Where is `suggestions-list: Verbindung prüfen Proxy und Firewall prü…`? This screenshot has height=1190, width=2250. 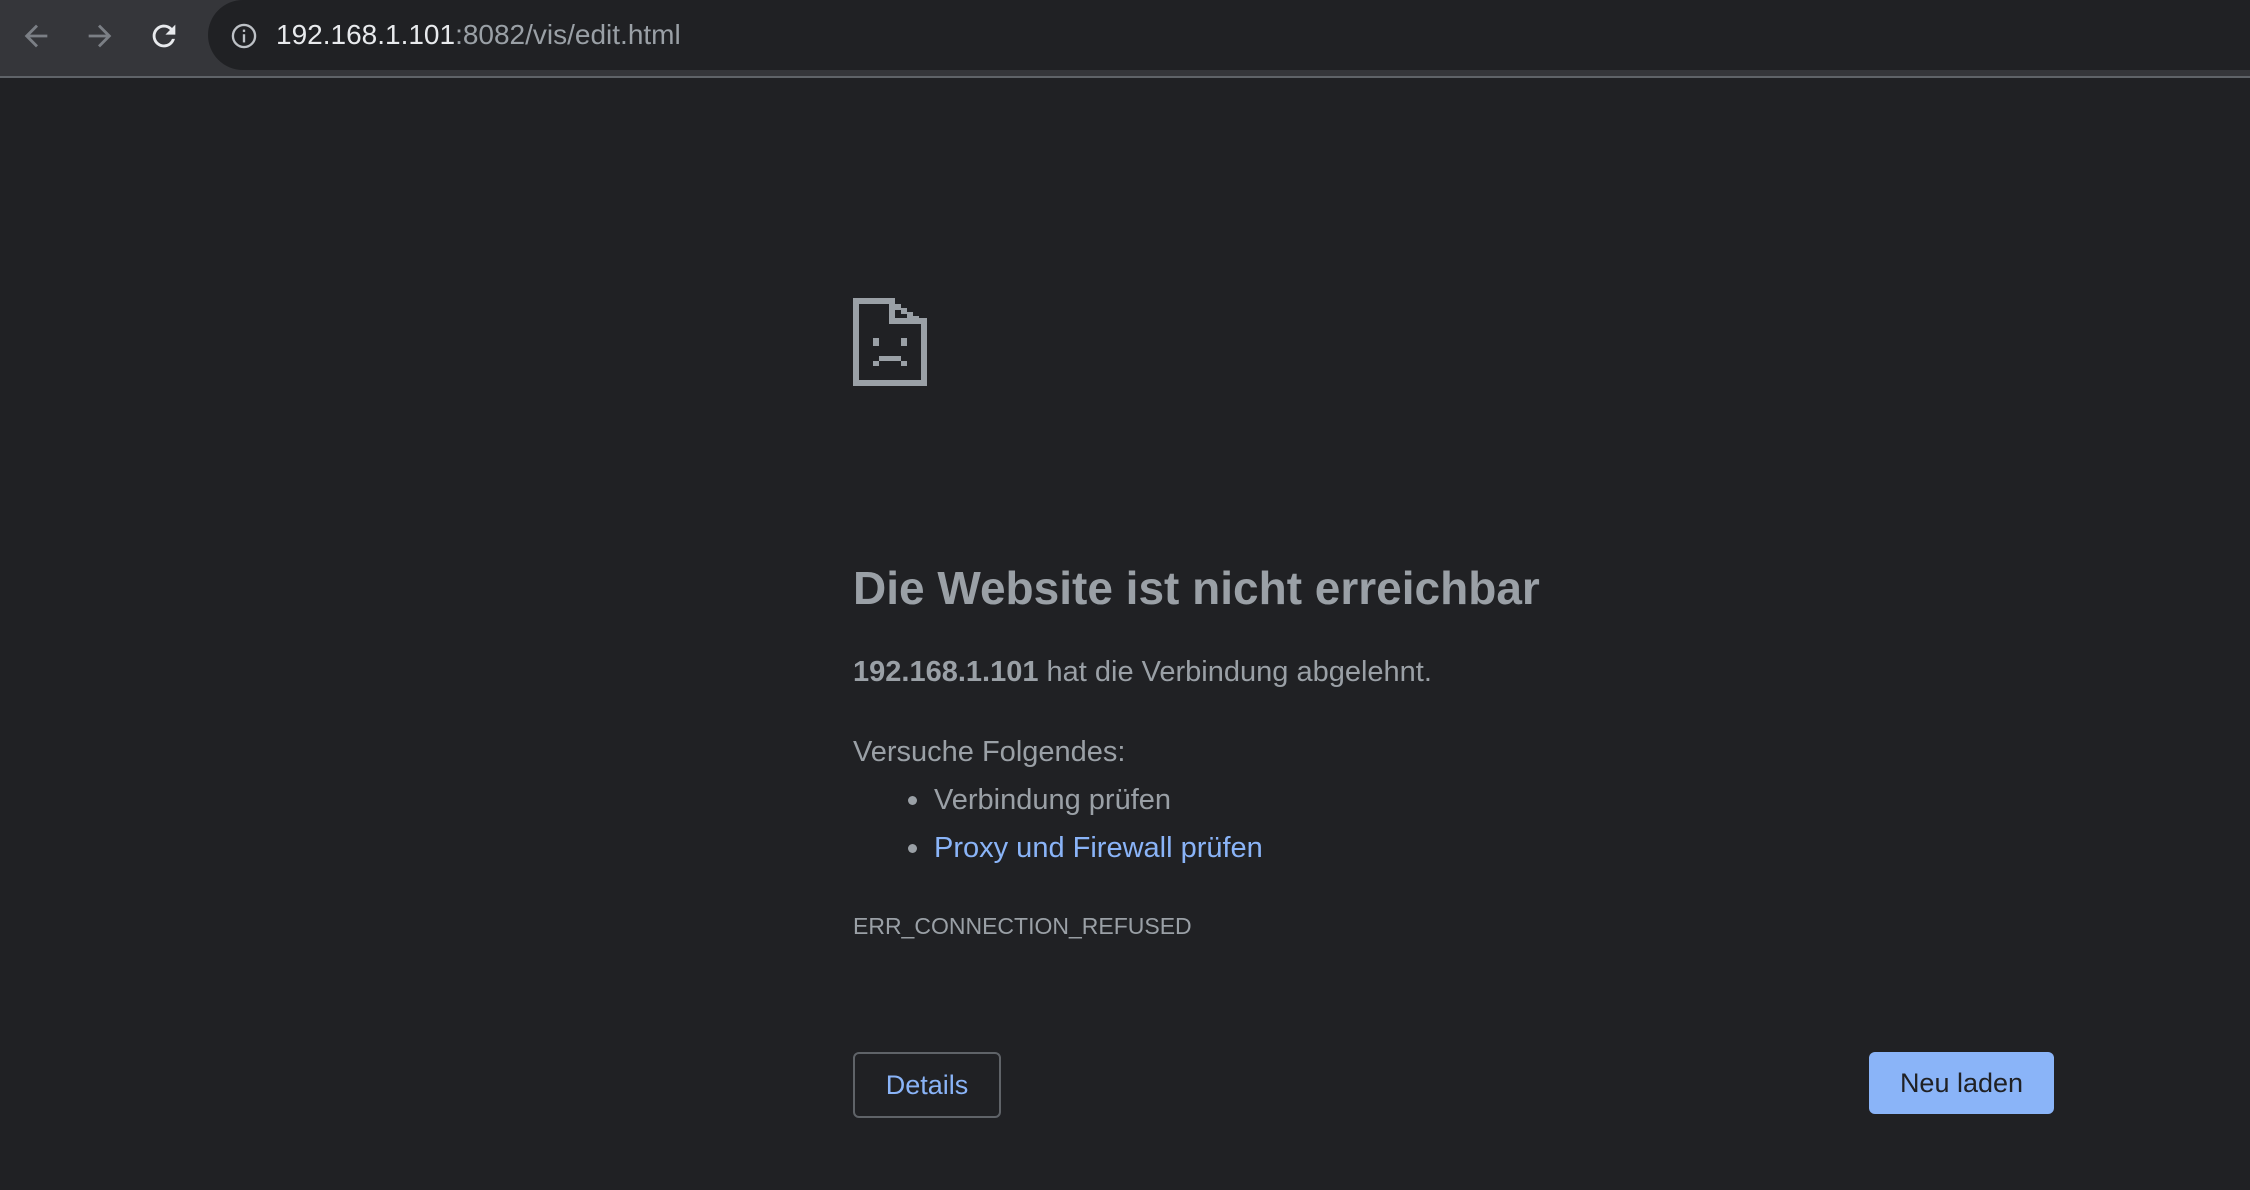 suggestions-list: Verbindung prüfen Proxy und Firewall prü… is located at coordinates (1058, 826).